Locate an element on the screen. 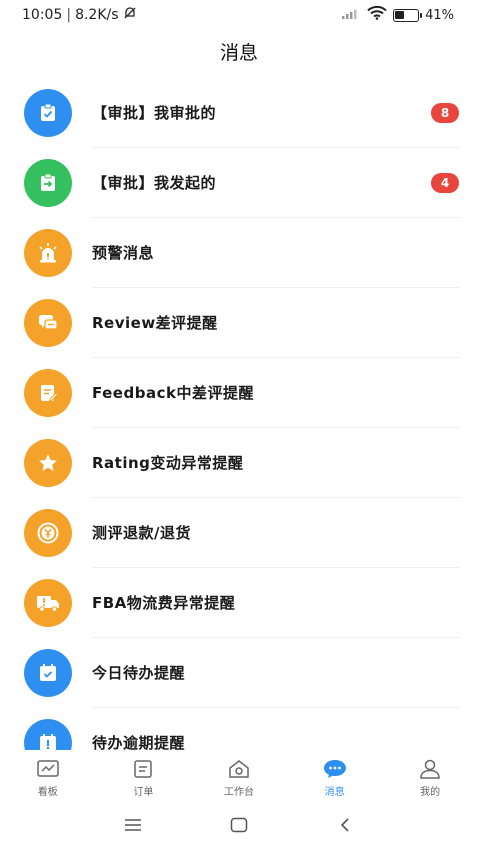 The width and height of the screenshot is (478, 850). alarm-light-icon is located at coordinates (48, 253).